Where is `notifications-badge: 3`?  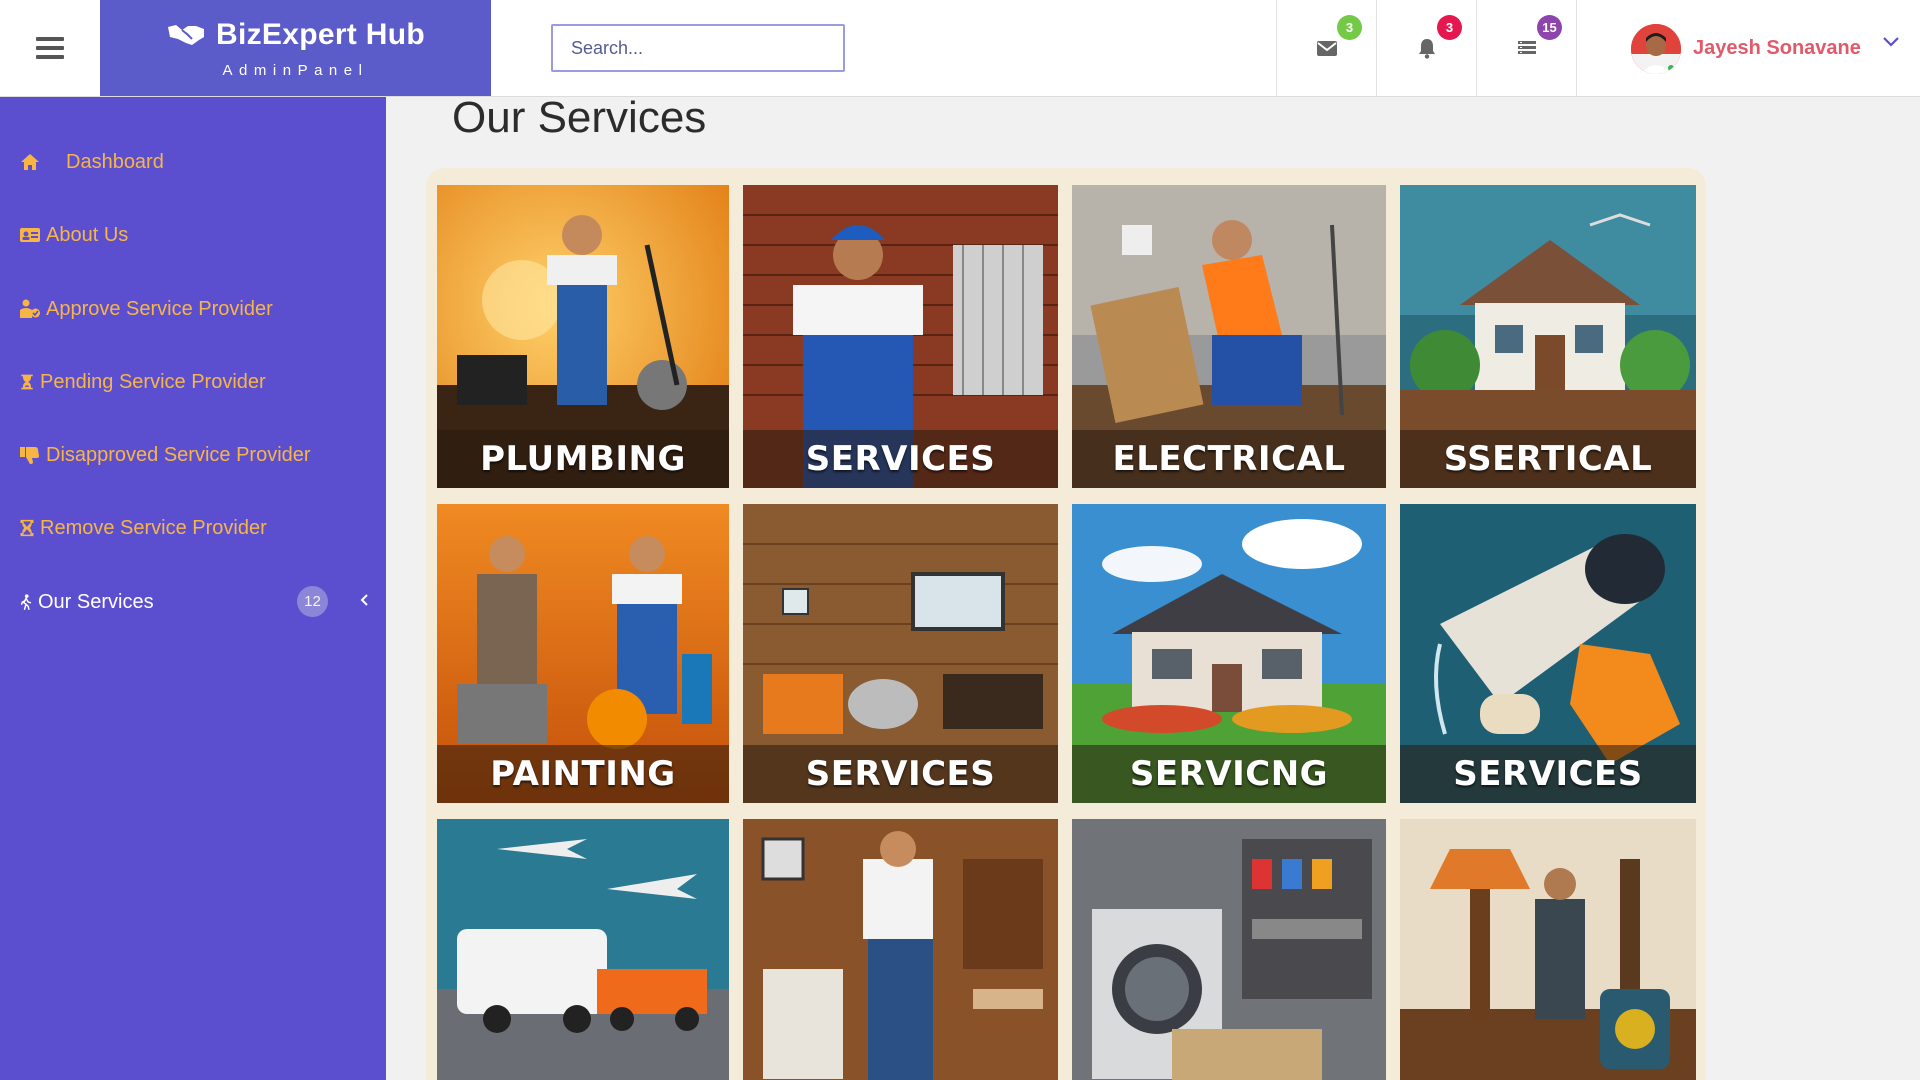 notifications-badge: 3 is located at coordinates (1449, 27).